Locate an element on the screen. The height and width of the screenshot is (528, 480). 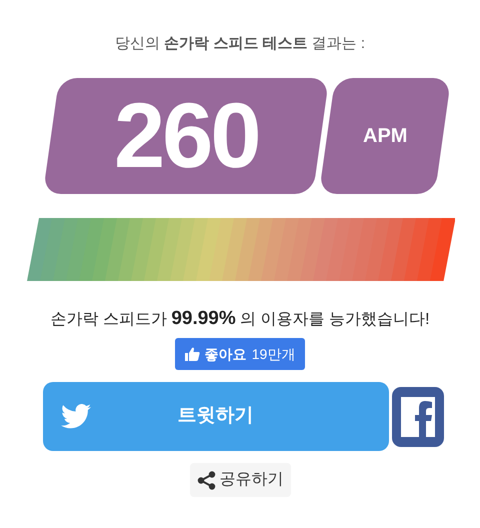
facebook-icon is located at coordinates (418, 416).